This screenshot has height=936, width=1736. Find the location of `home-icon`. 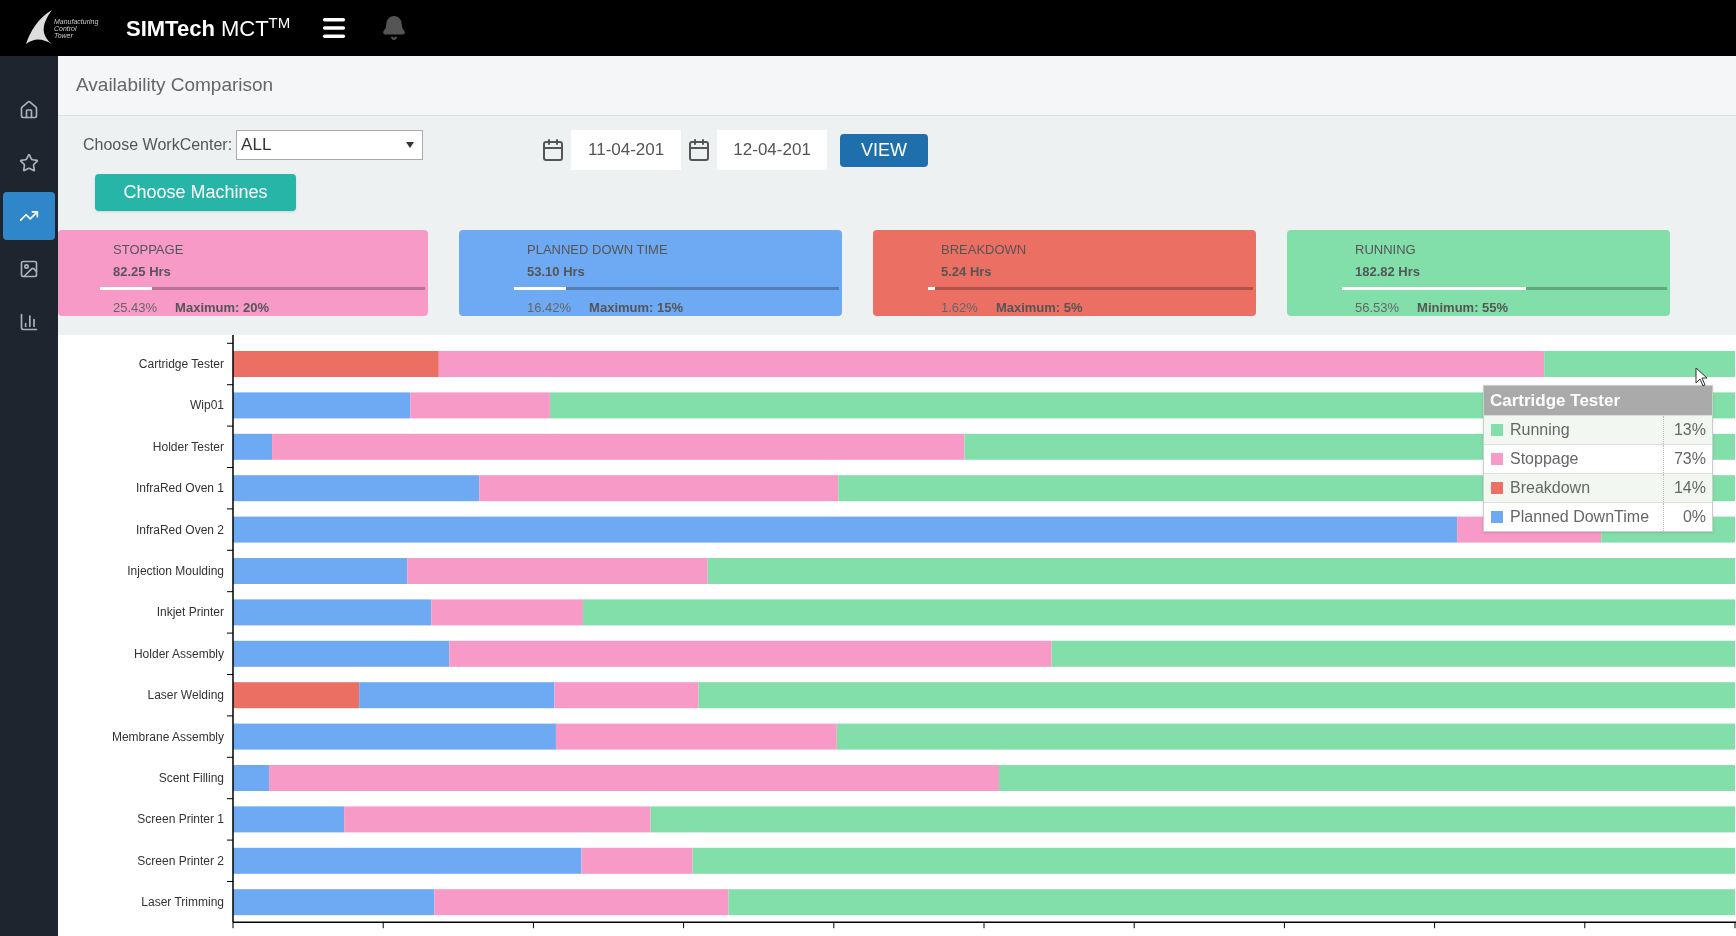

home-icon is located at coordinates (29, 110).